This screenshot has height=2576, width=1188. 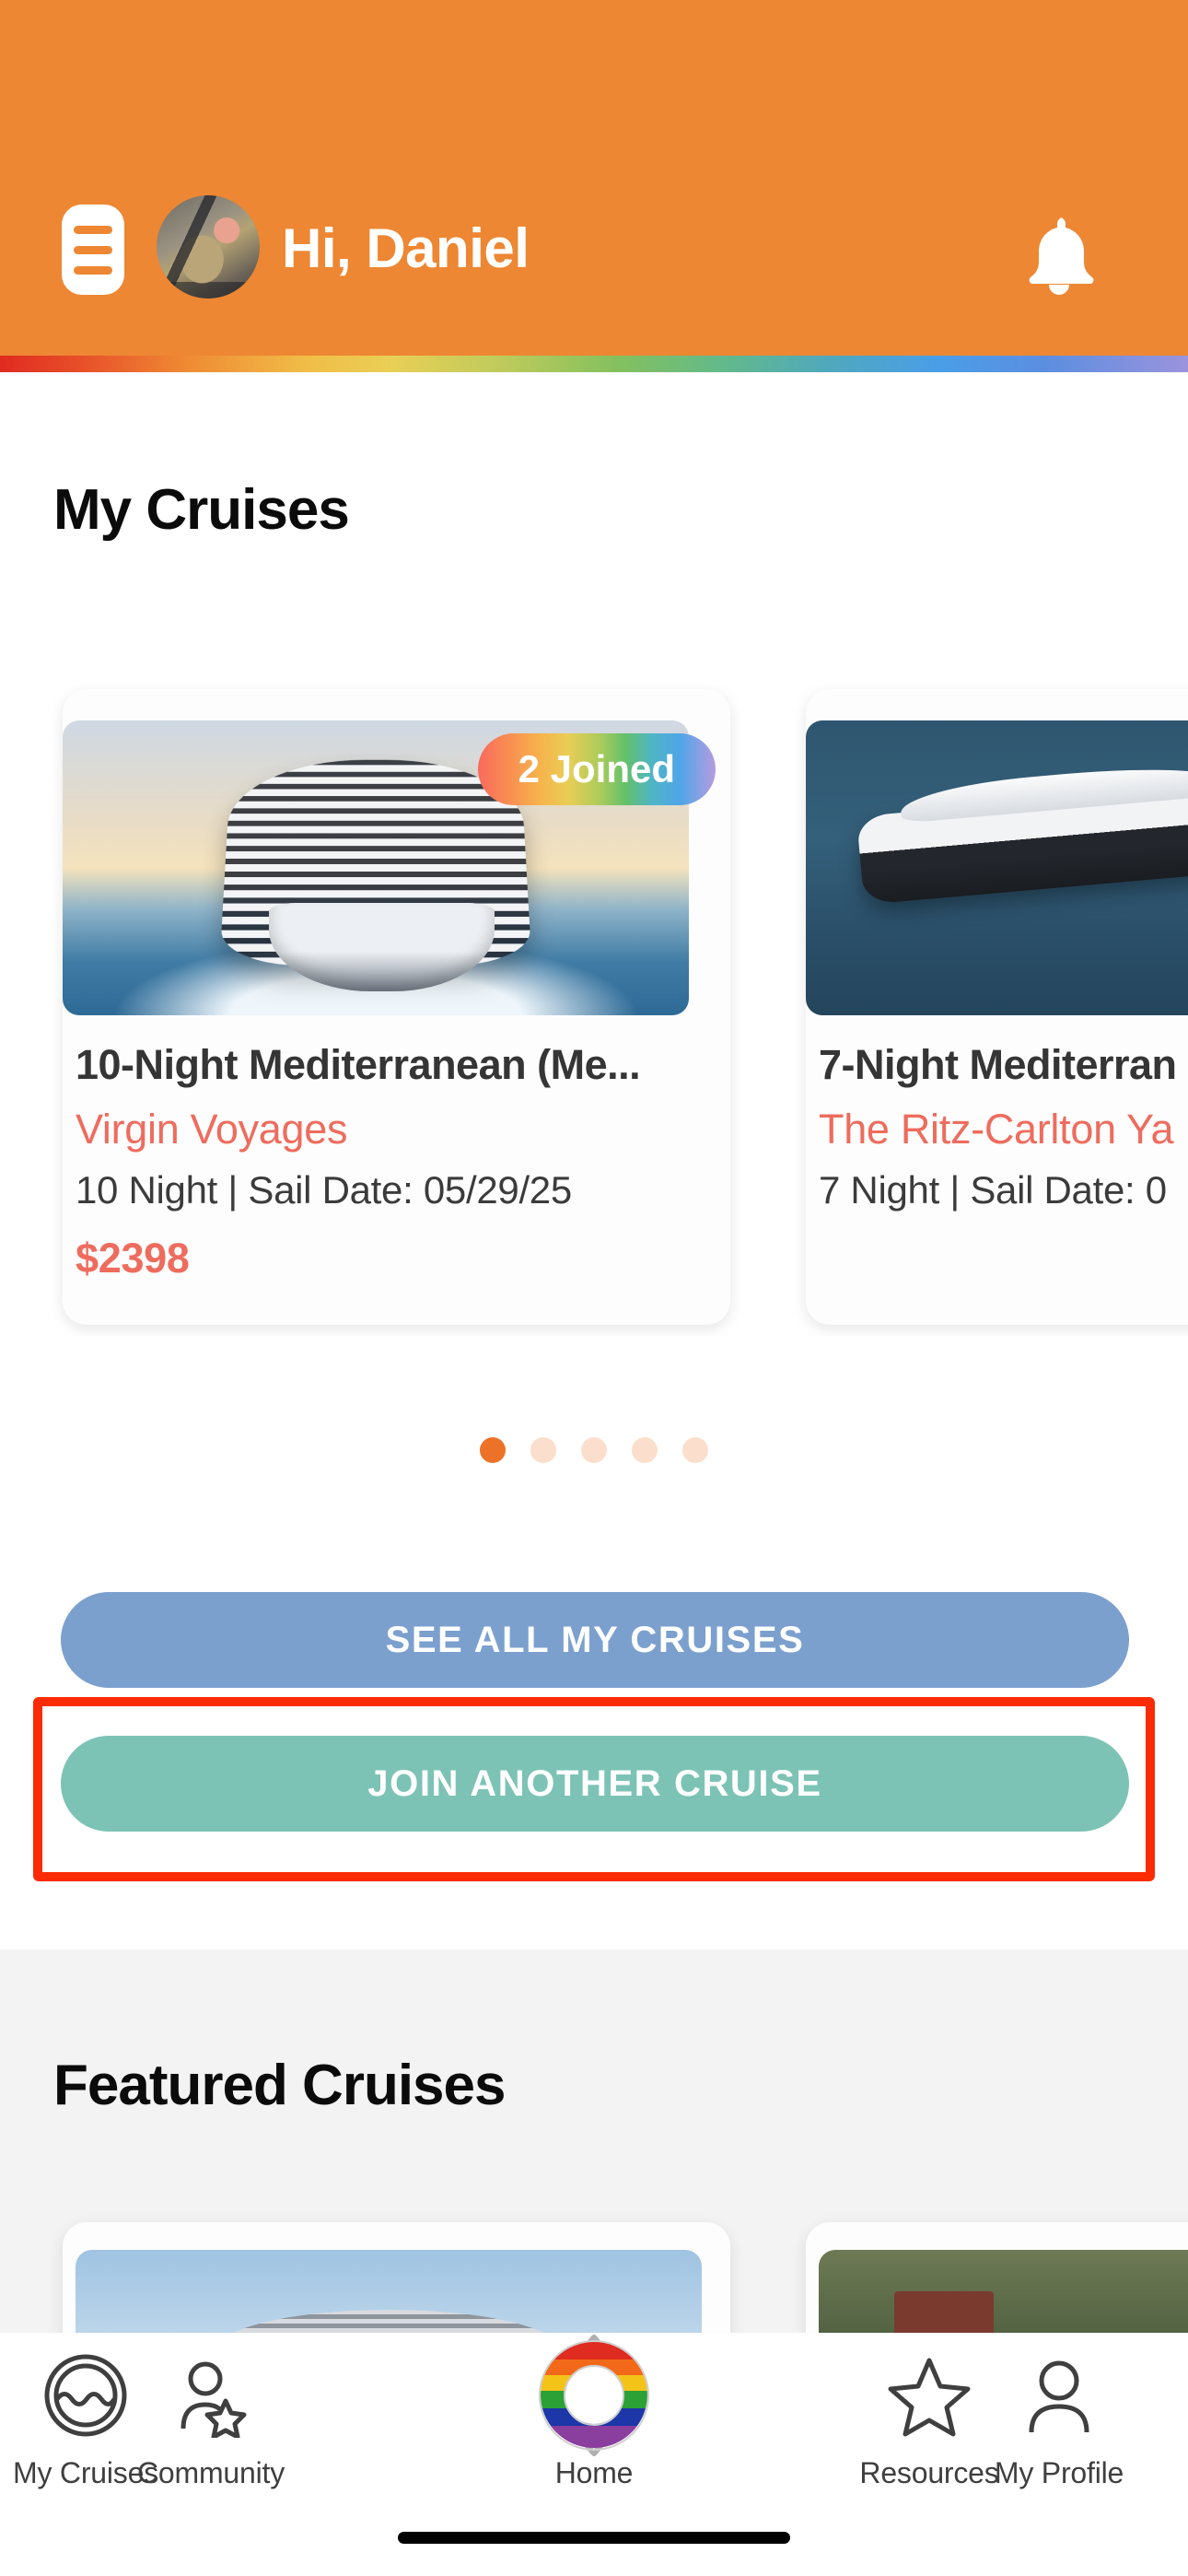 I want to click on person-icon, so click(x=1059, y=2395).